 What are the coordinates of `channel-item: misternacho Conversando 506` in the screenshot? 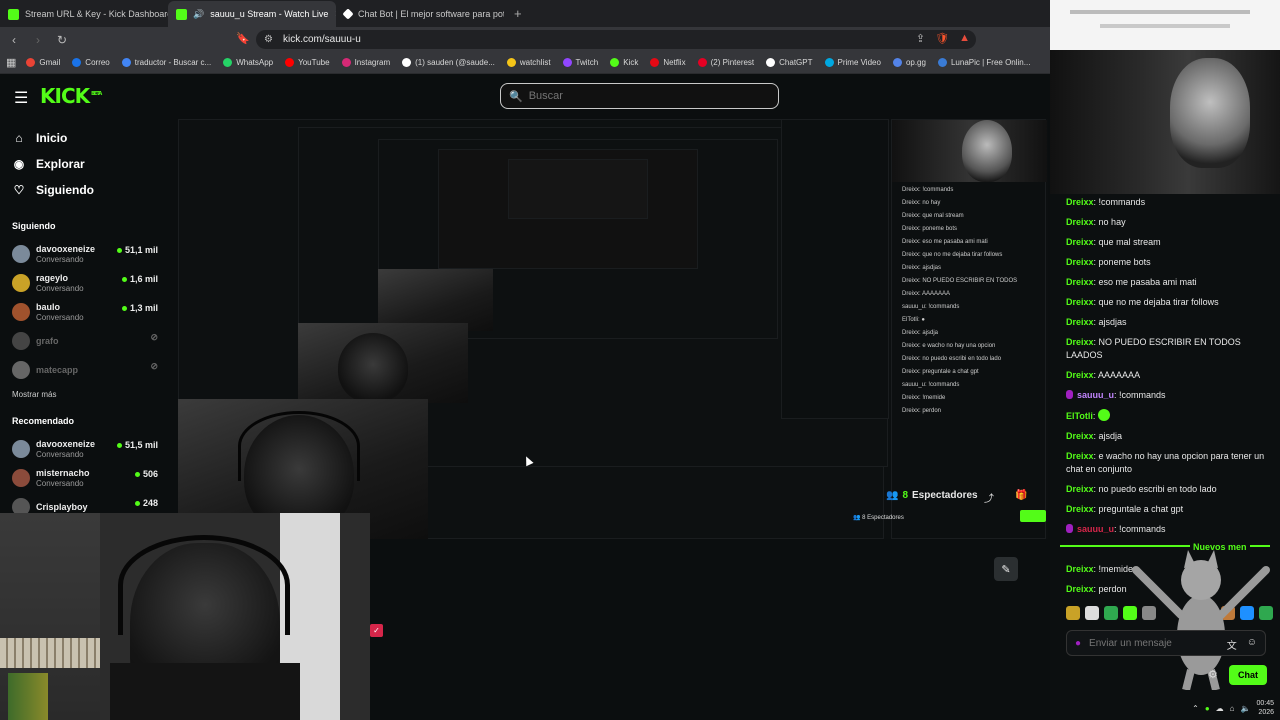 It's located at (86, 477).